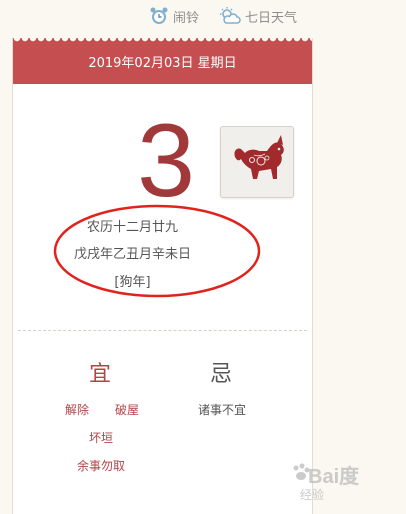  What do you see at coordinates (222, 410) in the screenshot?
I see `ji-item: 诸事不宜` at bounding box center [222, 410].